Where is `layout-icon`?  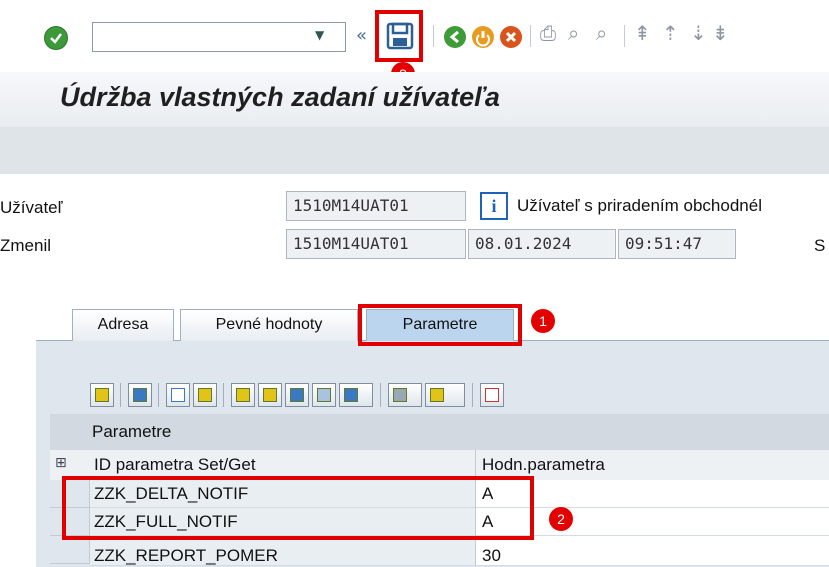
layout-icon is located at coordinates (445, 395).